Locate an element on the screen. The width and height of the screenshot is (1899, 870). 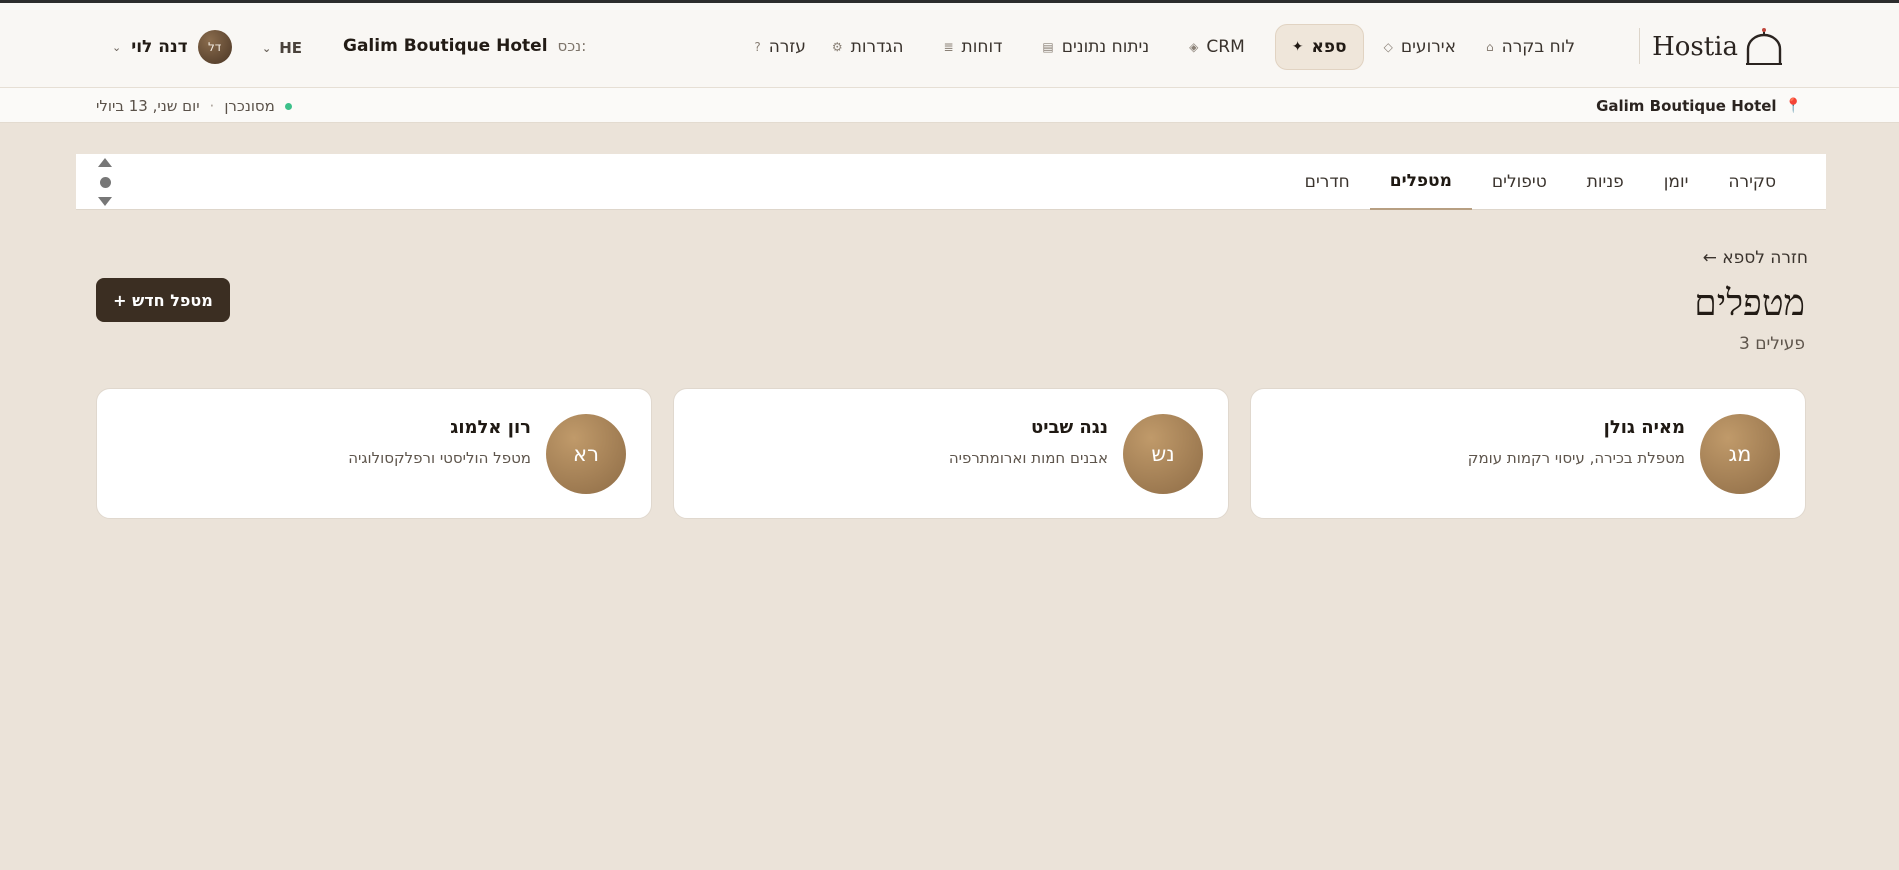
nav-item-events: ◇ אירועים is located at coordinates (1420, 47).